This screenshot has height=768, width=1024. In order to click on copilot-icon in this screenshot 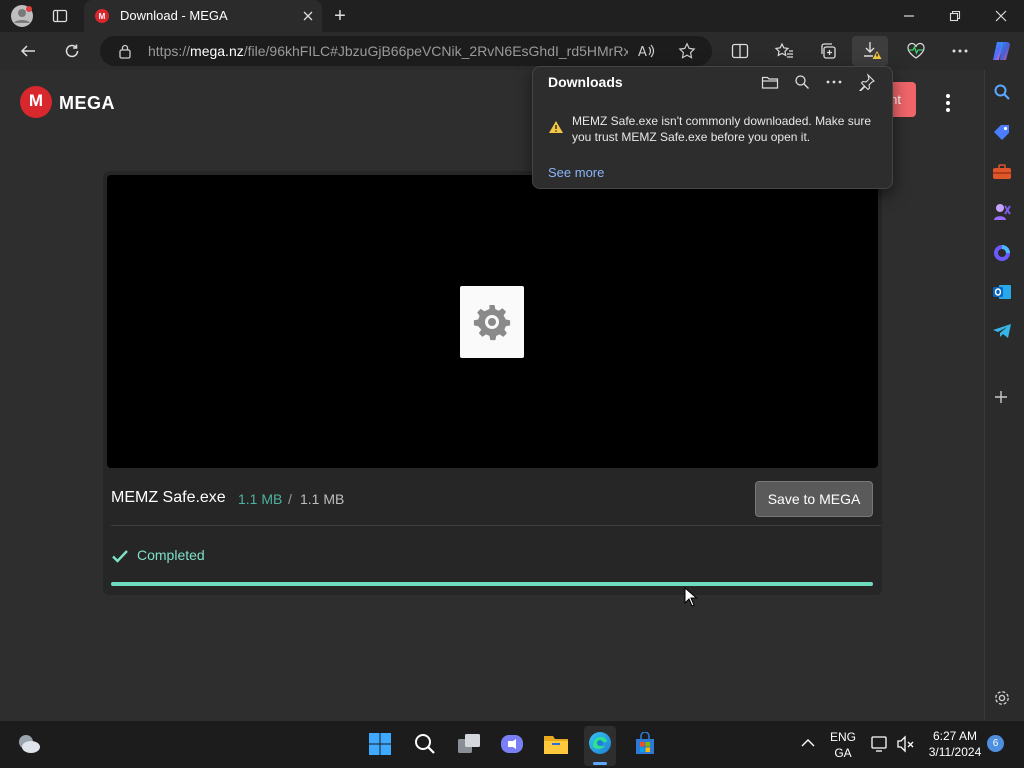, I will do `click(1002, 51)`.